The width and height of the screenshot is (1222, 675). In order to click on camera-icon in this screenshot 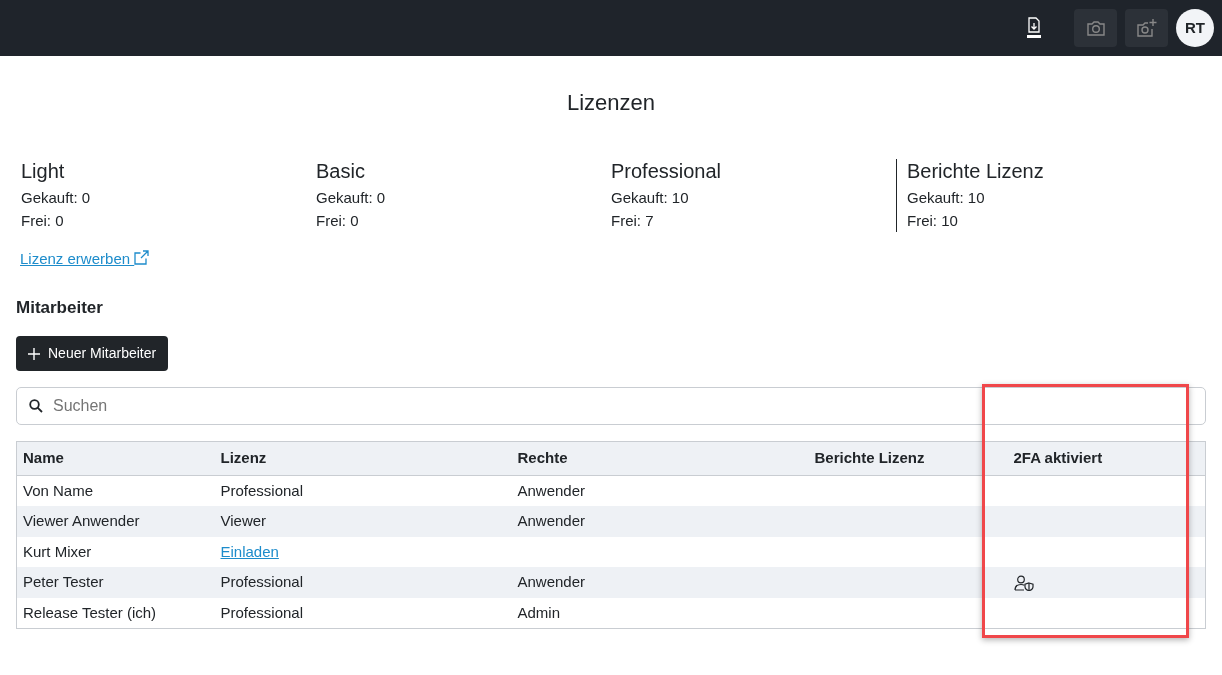, I will do `click(1095, 28)`.